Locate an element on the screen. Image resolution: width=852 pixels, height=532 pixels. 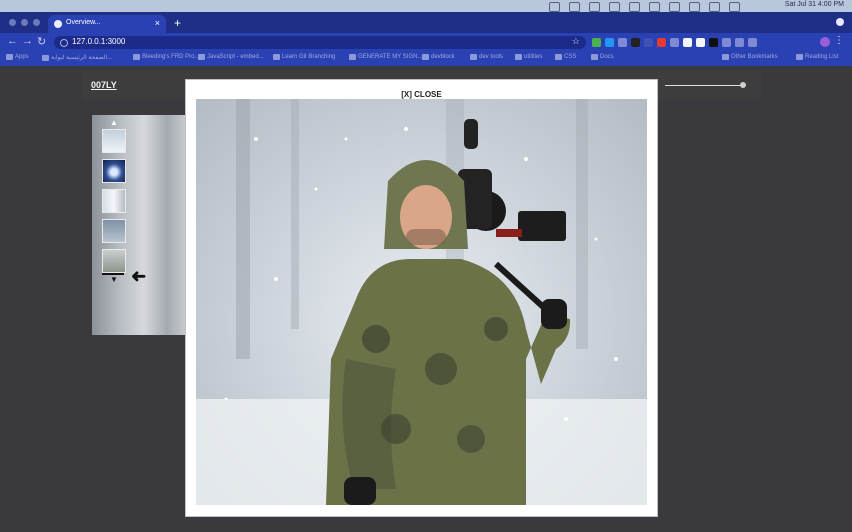
forward-arrow-icon: → is located at coordinates (27, 41).